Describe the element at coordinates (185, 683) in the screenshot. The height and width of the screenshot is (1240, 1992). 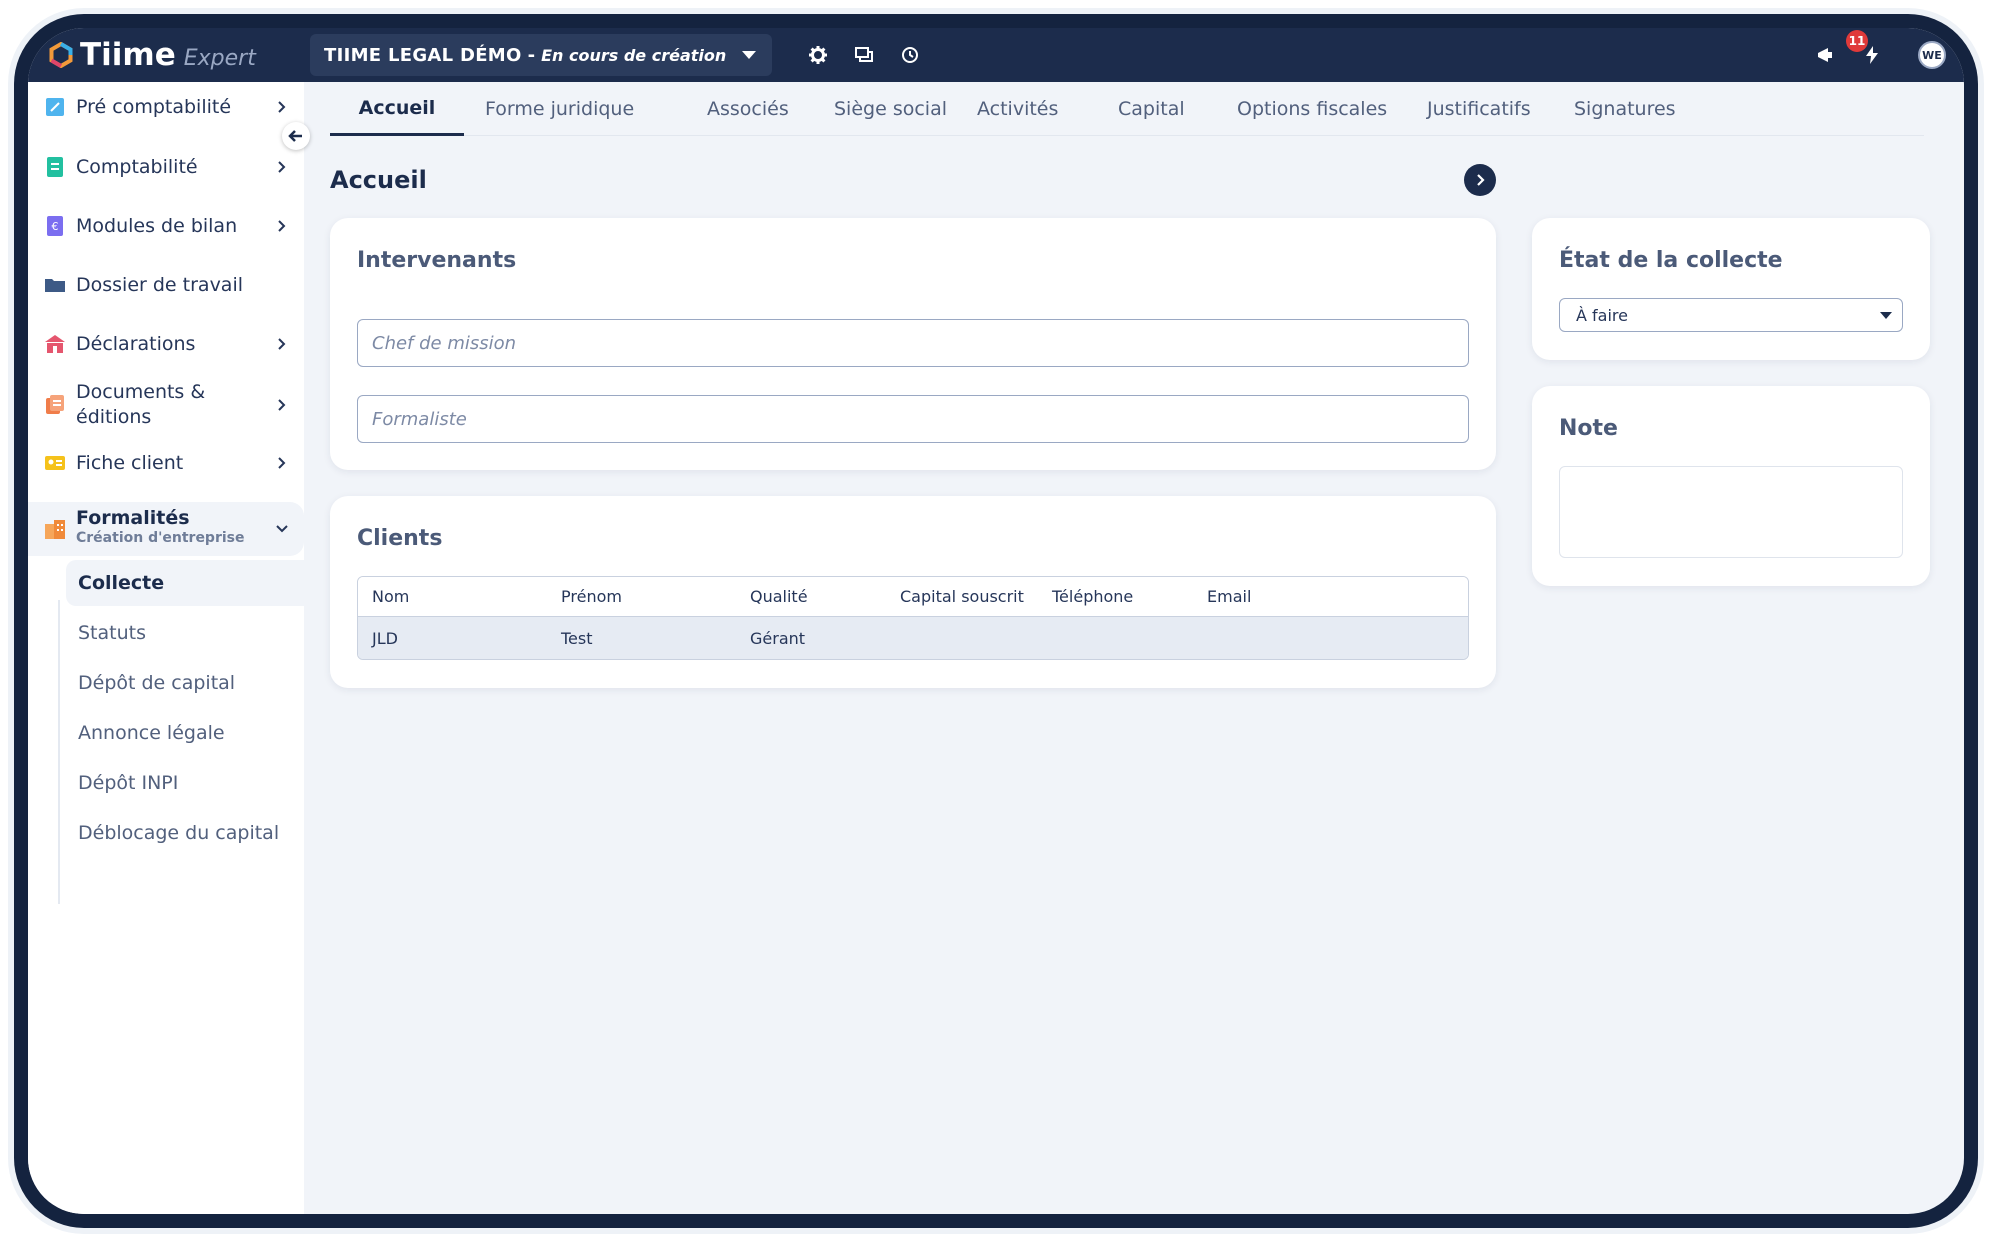
I see `subnav-depot-capital: Dépôt de capital` at that location.